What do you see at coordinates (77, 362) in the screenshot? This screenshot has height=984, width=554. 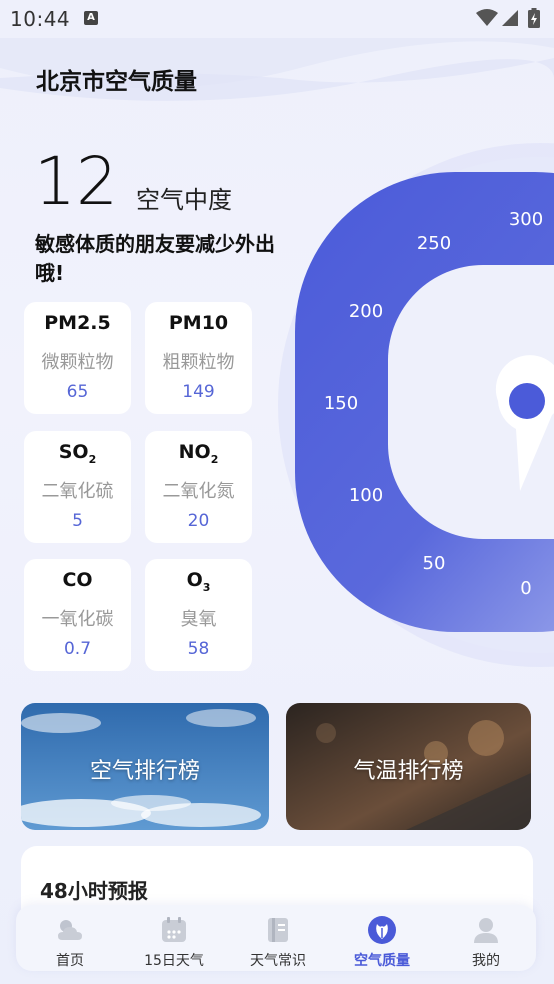 I see `pollutant-name: 微颗粒物` at bounding box center [77, 362].